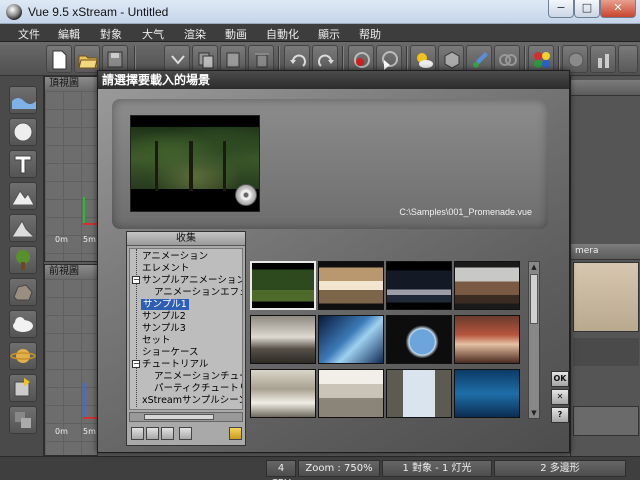 This screenshot has width=640, height=480. Describe the element at coordinates (205, 59) in the screenshot. I see `copy-button` at that location.